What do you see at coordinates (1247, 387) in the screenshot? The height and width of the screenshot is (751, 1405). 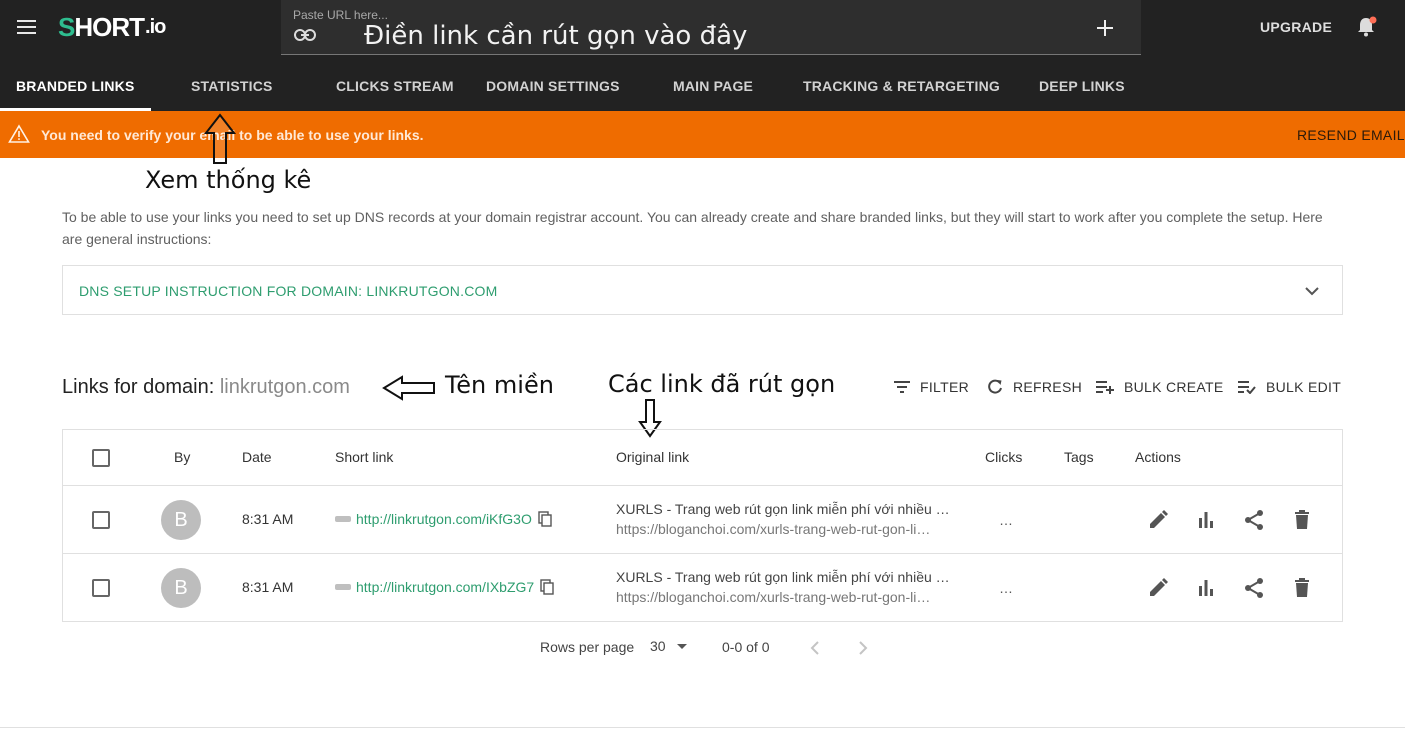 I see `playlist-check-icon` at bounding box center [1247, 387].